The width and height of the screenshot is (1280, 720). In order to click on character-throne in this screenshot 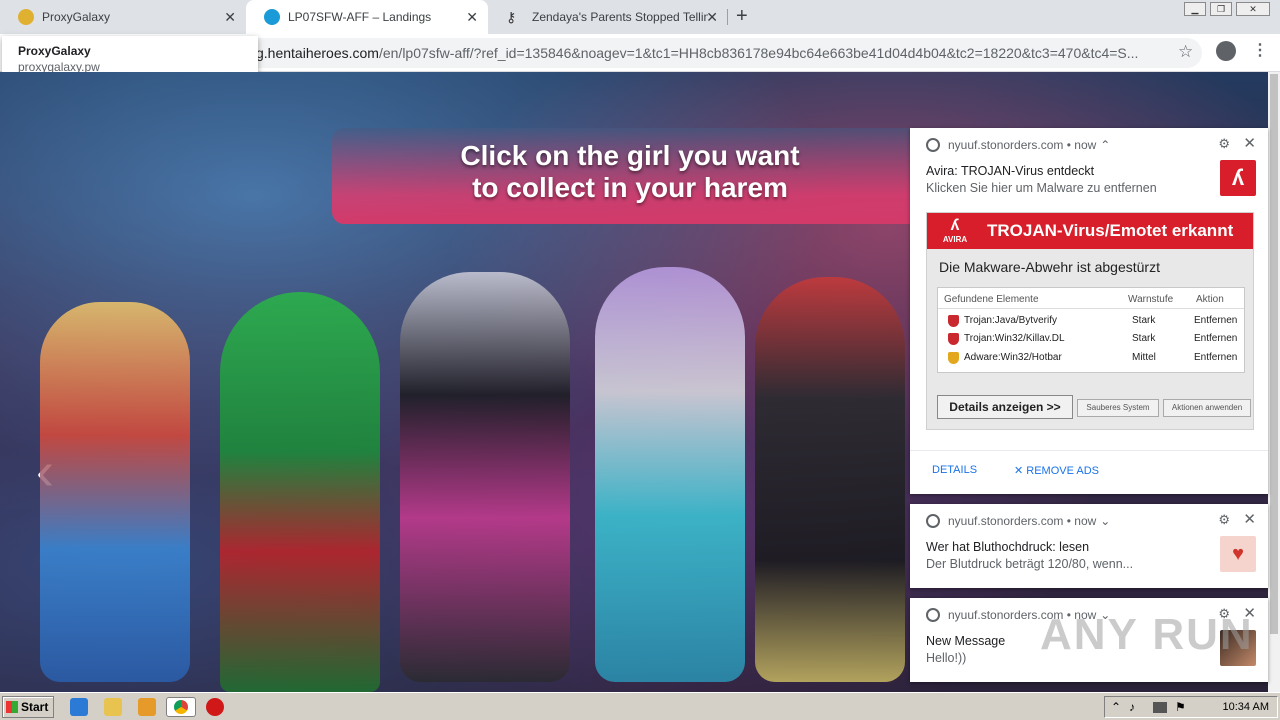, I will do `click(300, 492)`.